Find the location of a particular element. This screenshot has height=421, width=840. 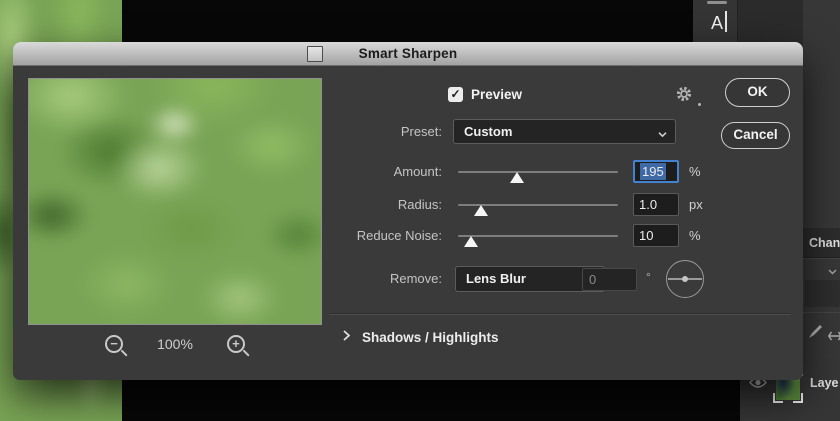

remove-row: Remove: Lens Blur 0 ° is located at coordinates (408, 279).